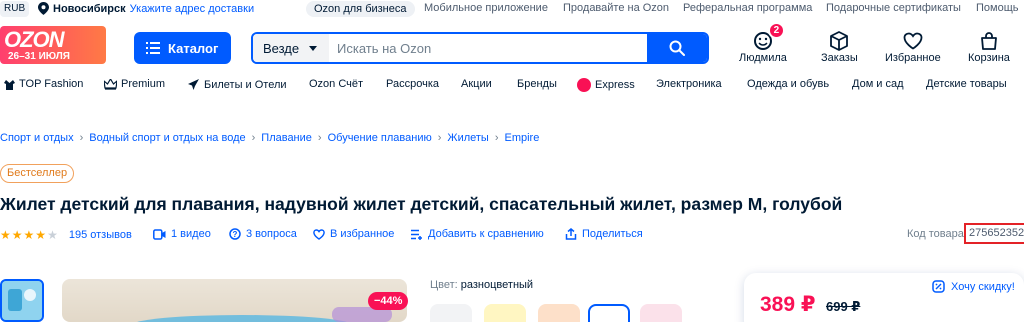  What do you see at coordinates (913, 58) in the screenshot?
I see `favorites-label: Избранное` at bounding box center [913, 58].